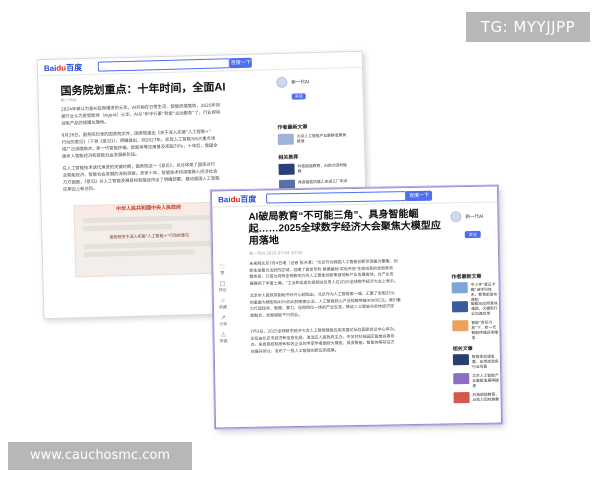 This screenshot has width=600, height=480. Describe the element at coordinates (223, 341) in the screenshot. I see `rail-label: 举报` at that location.